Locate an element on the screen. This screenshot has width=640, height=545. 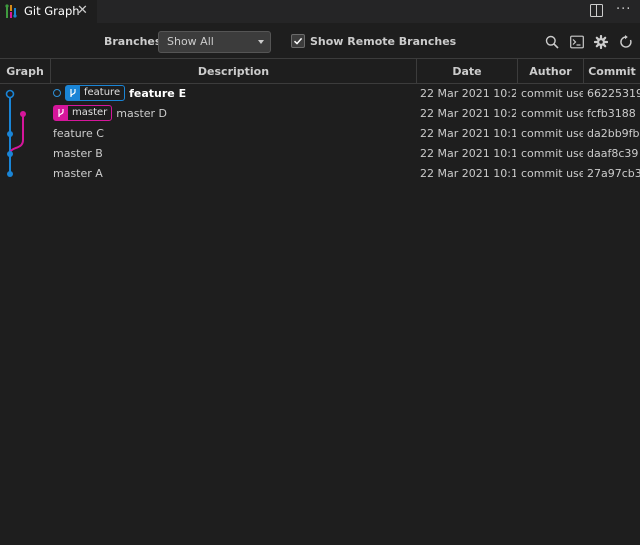
chevron-down-icon is located at coordinates (261, 42).